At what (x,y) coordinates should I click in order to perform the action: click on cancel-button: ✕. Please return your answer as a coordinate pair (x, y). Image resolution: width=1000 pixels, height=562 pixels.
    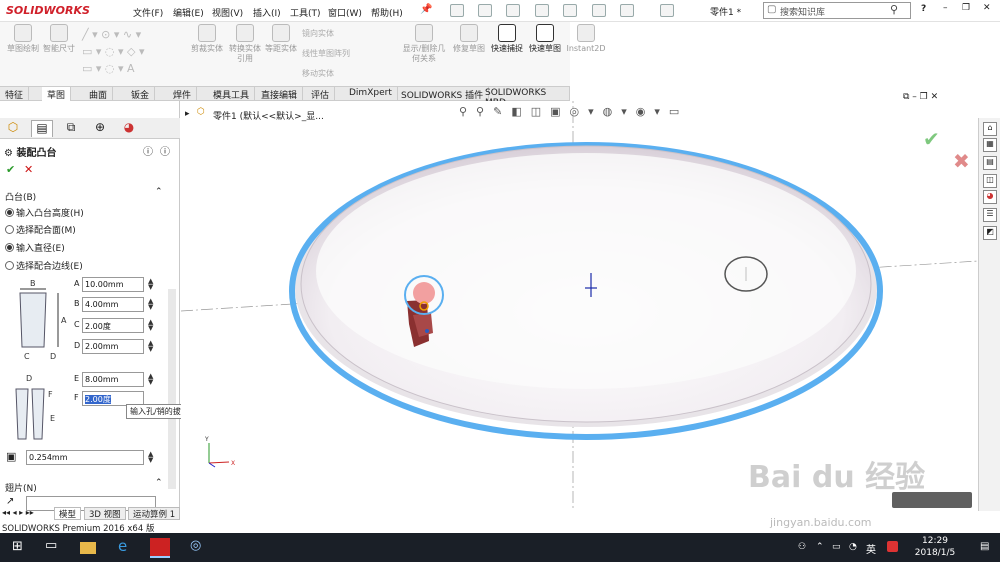
    Looking at the image, I should click on (28, 169).